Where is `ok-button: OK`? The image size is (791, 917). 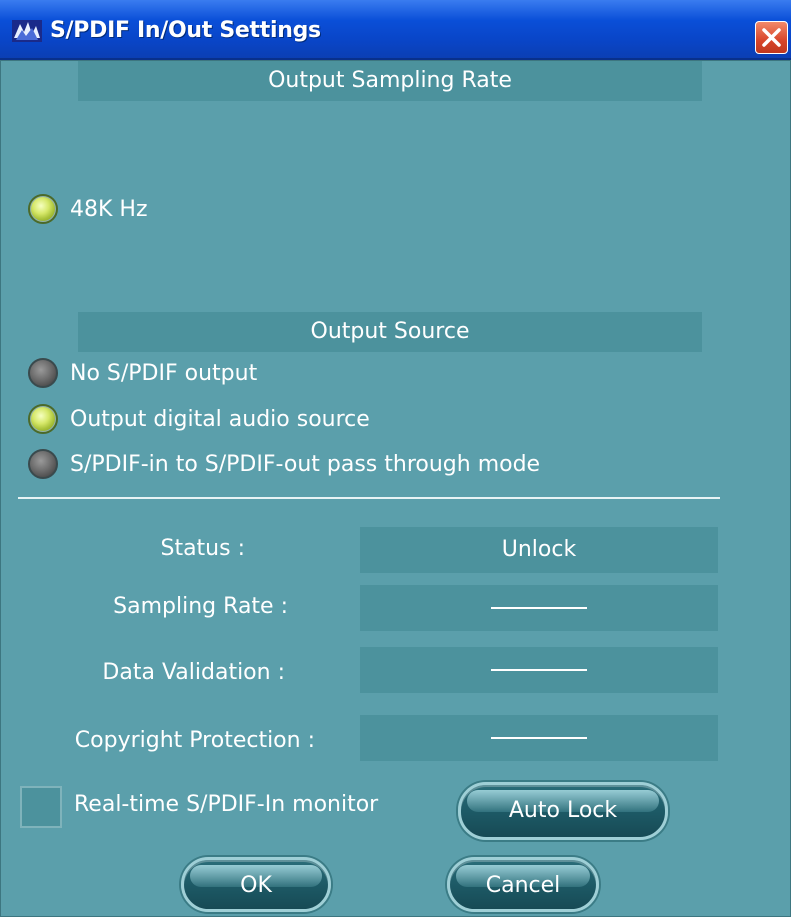
ok-button: OK is located at coordinates (256, 884).